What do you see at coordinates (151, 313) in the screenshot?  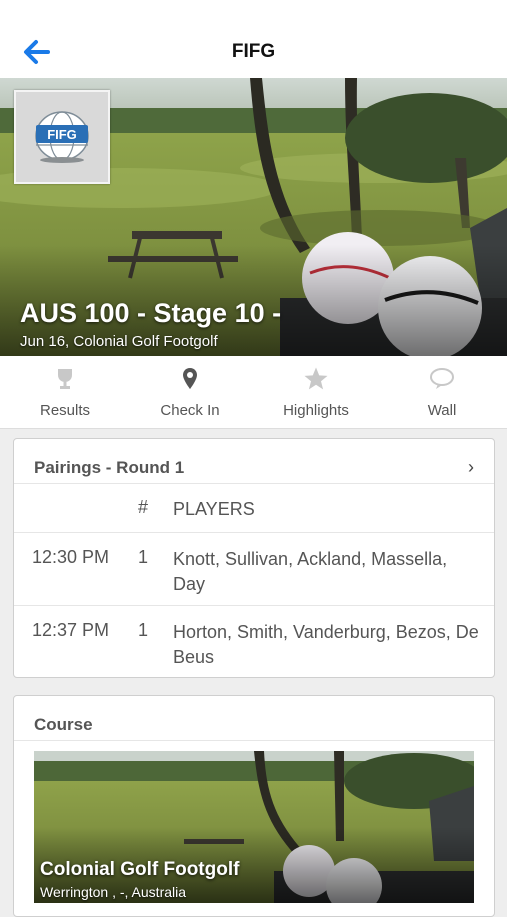 I see `event-title: AUS 100 - Stage 10 -` at bounding box center [151, 313].